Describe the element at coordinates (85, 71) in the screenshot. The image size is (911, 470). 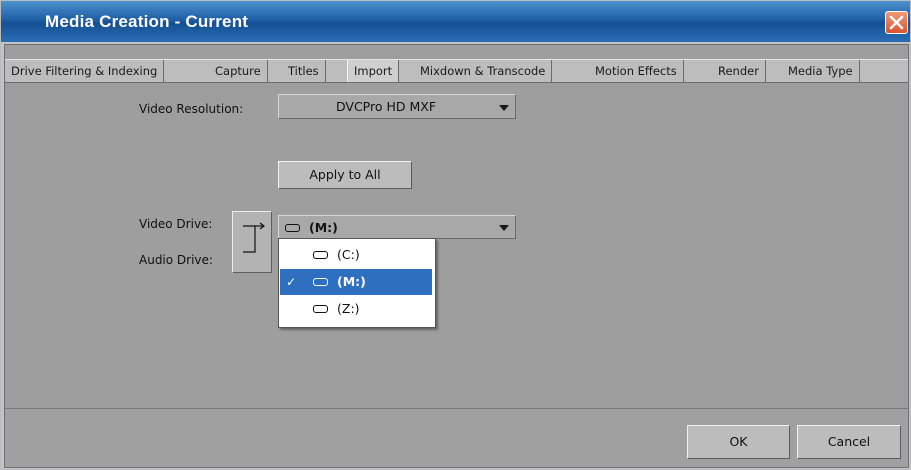
I see `tab-drive-filtering: Drive Filtering & Indexing` at that location.